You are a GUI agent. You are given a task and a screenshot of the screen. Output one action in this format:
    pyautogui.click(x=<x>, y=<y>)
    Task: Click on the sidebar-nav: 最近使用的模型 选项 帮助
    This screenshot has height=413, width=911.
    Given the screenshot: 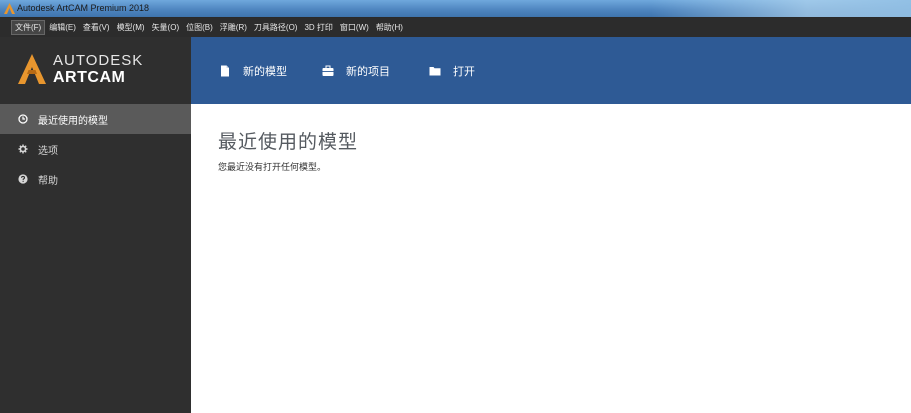 What is the action you would take?
    pyautogui.click(x=95, y=149)
    